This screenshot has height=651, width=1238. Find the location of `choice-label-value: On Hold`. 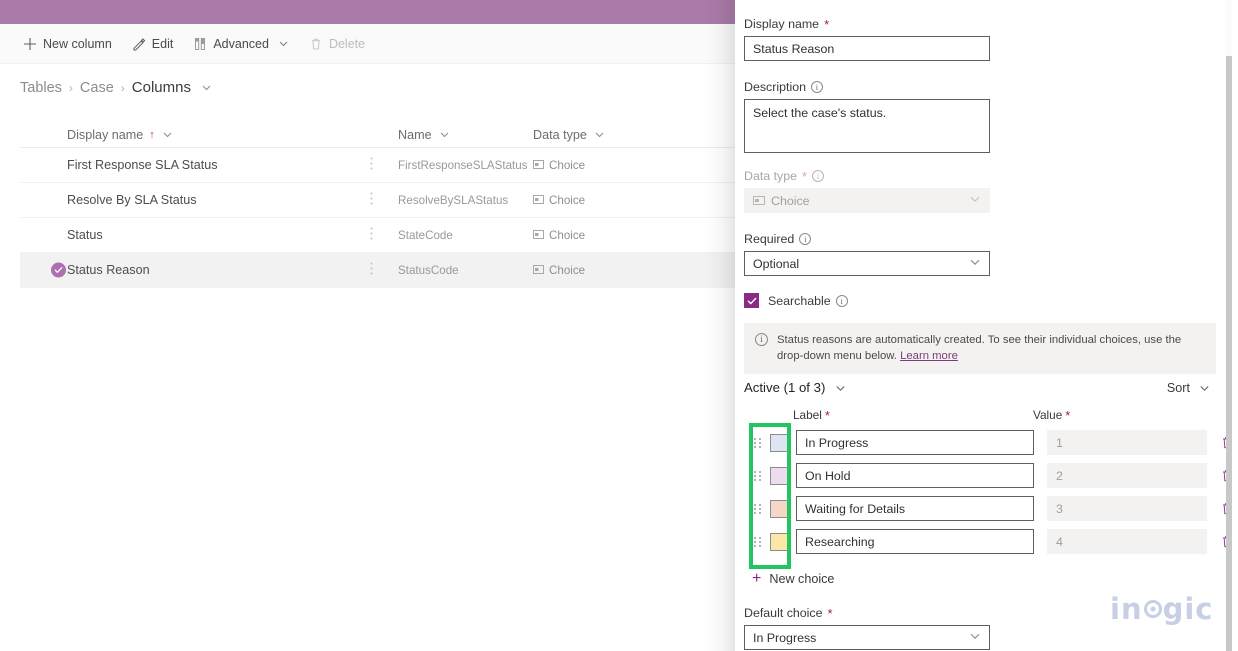

choice-label-value: On Hold is located at coordinates (828, 475).